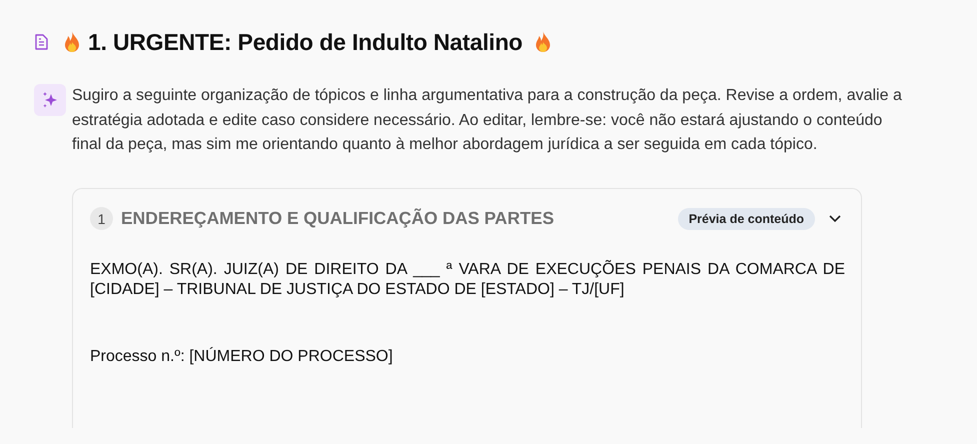 Image resolution: width=977 pixels, height=444 pixels. Describe the element at coordinates (101, 218) in the screenshot. I see `topic-number: 1` at that location.